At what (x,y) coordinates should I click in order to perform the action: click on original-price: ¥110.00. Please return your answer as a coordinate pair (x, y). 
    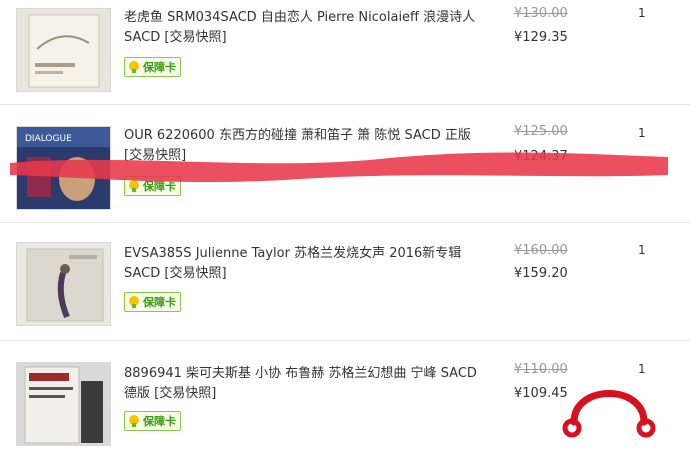
    Looking at the image, I should click on (541, 369).